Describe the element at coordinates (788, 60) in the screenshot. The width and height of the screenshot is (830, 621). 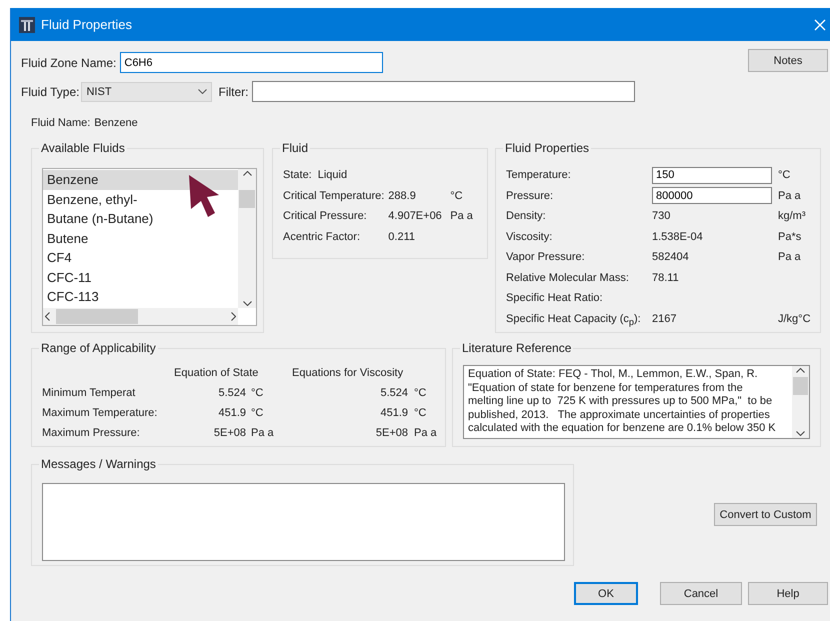
I see `notes-button: Notes` at that location.